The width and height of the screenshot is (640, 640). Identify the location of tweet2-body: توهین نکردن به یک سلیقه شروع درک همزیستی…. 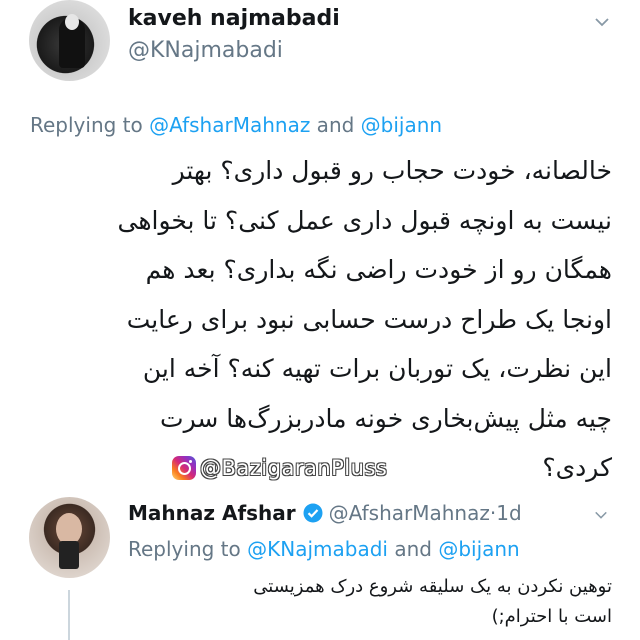
(372, 602).